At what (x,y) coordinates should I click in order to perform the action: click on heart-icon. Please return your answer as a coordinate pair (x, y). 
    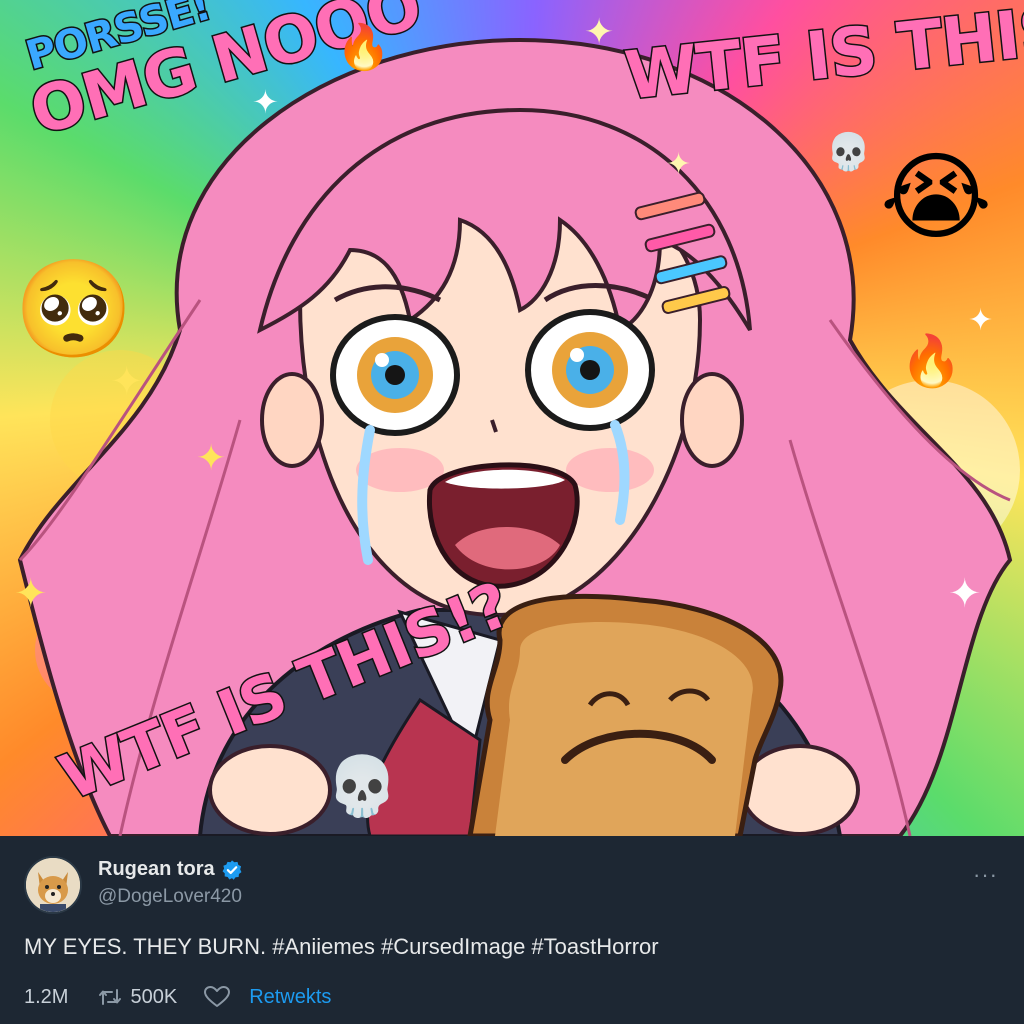
    Looking at the image, I should click on (217, 996).